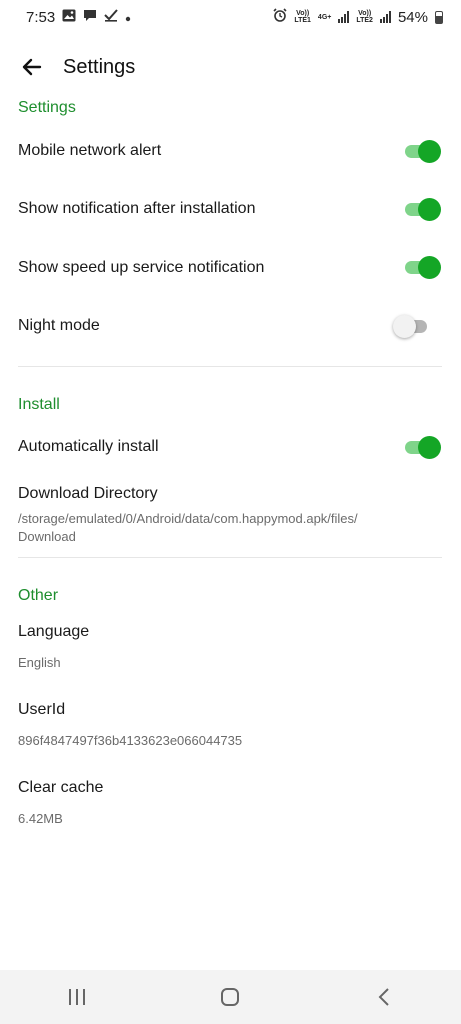  Describe the element at coordinates (40, 818) in the screenshot. I see `clear-cache-value: 6.42MB` at that location.